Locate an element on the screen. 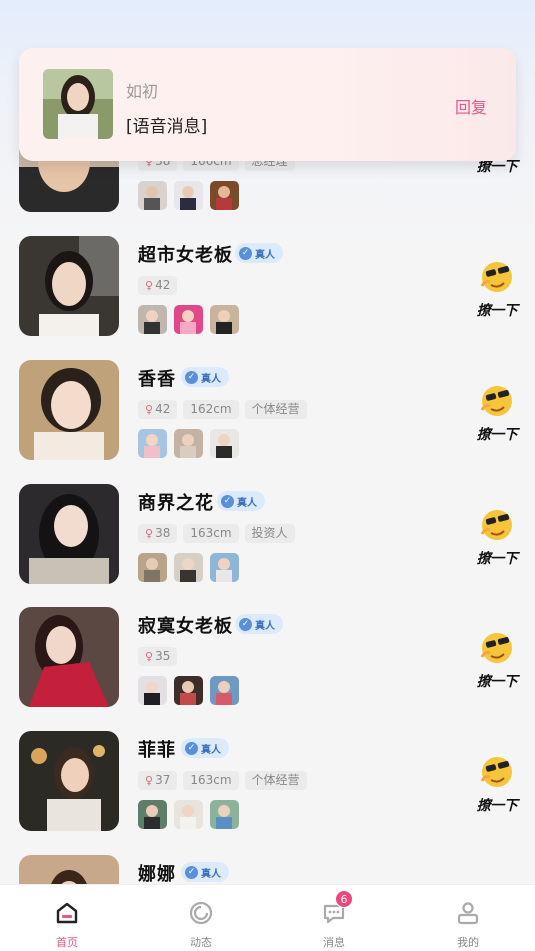 Image resolution: width=535 pixels, height=951 pixels. tag-list: ♀ 35 is located at coordinates (158, 656).